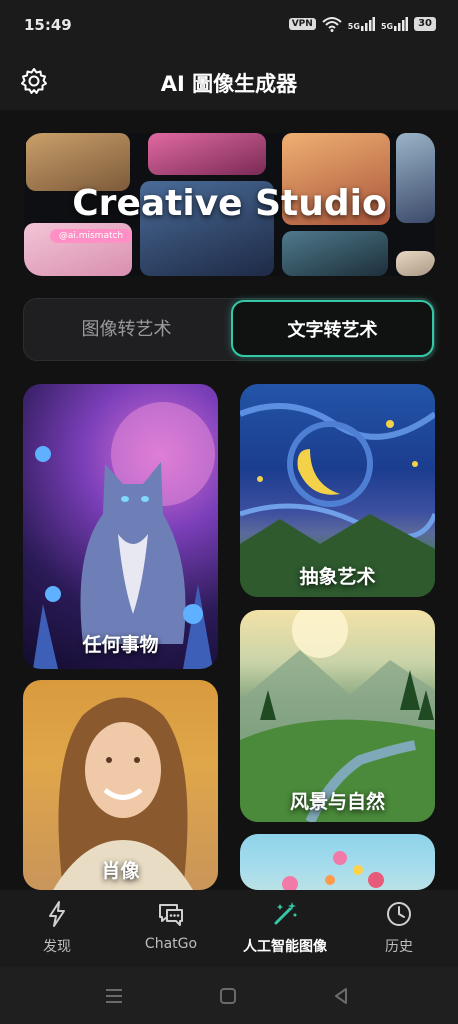 This screenshot has width=458, height=1024. Describe the element at coordinates (57, 947) in the screenshot. I see `nav-label-discover: 发现` at that location.